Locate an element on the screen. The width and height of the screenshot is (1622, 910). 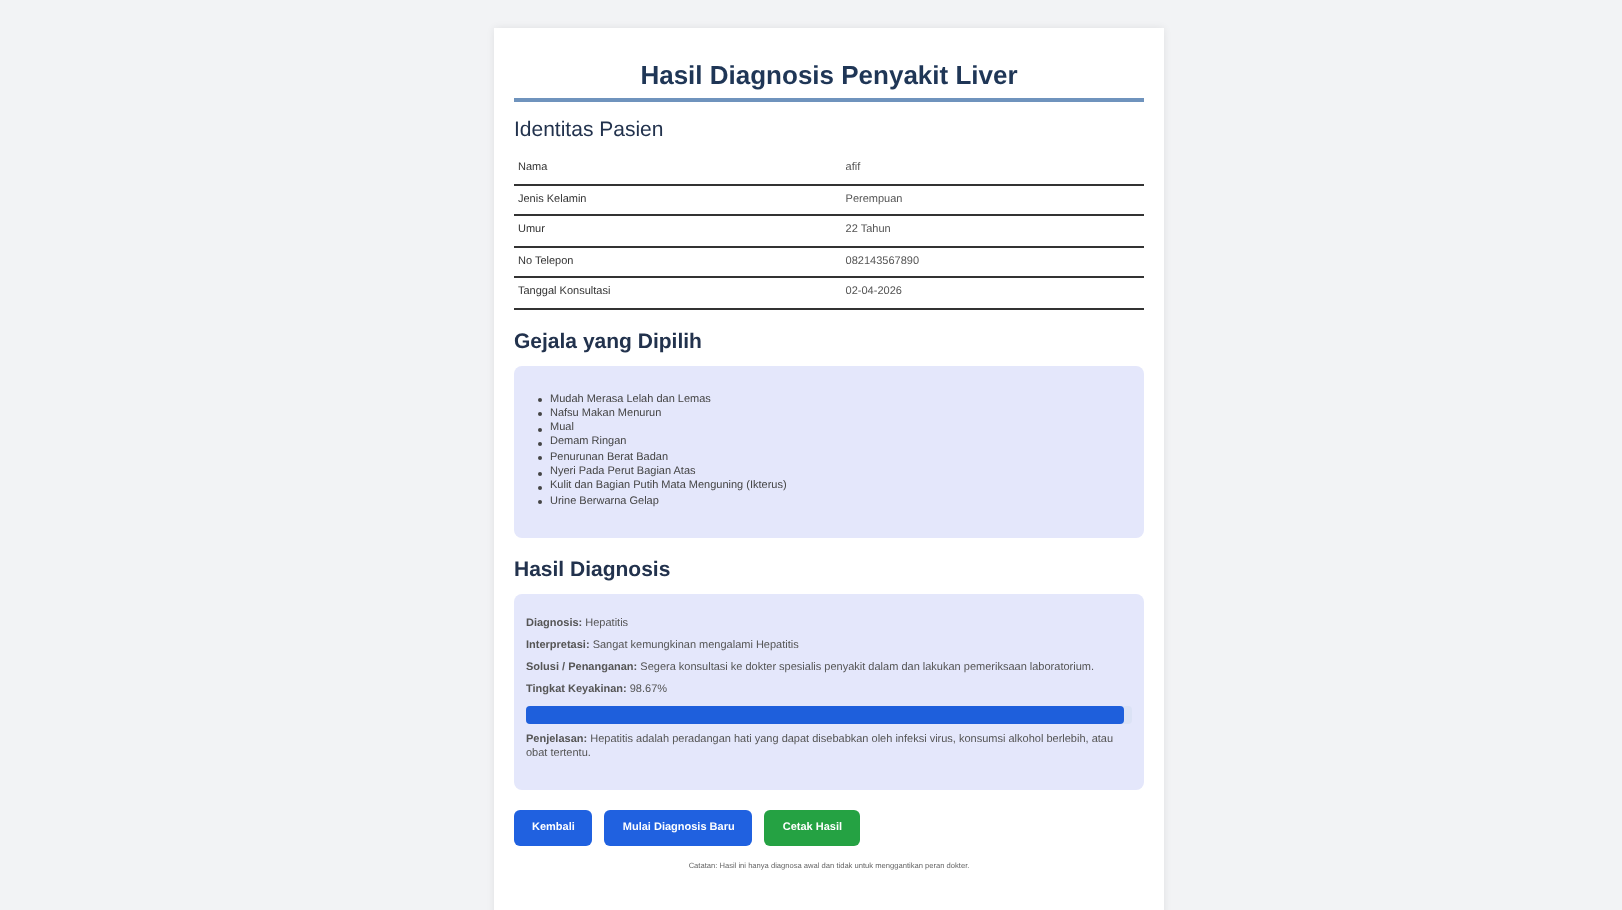
section-heading: Hasil Diagnosis is located at coordinates (593, 569).